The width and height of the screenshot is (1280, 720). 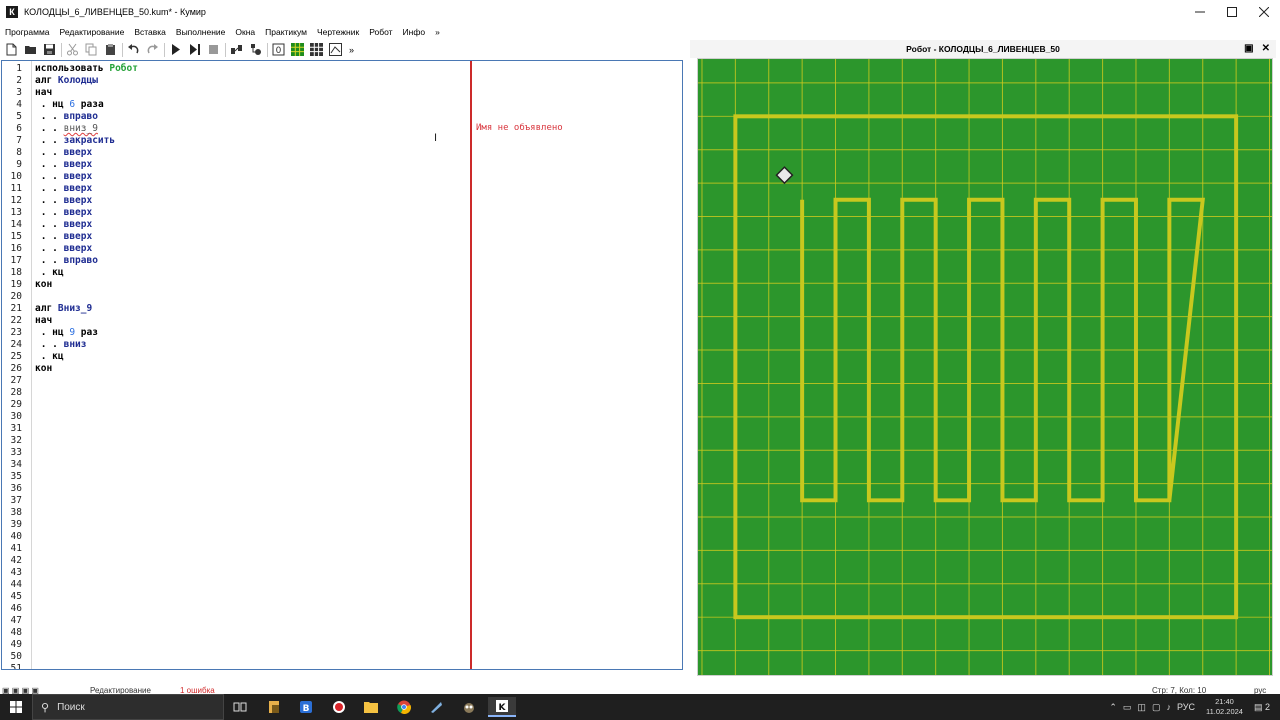 What do you see at coordinates (71, 707) in the screenshot?
I see `search-placeholder: Поиск` at bounding box center [71, 707].